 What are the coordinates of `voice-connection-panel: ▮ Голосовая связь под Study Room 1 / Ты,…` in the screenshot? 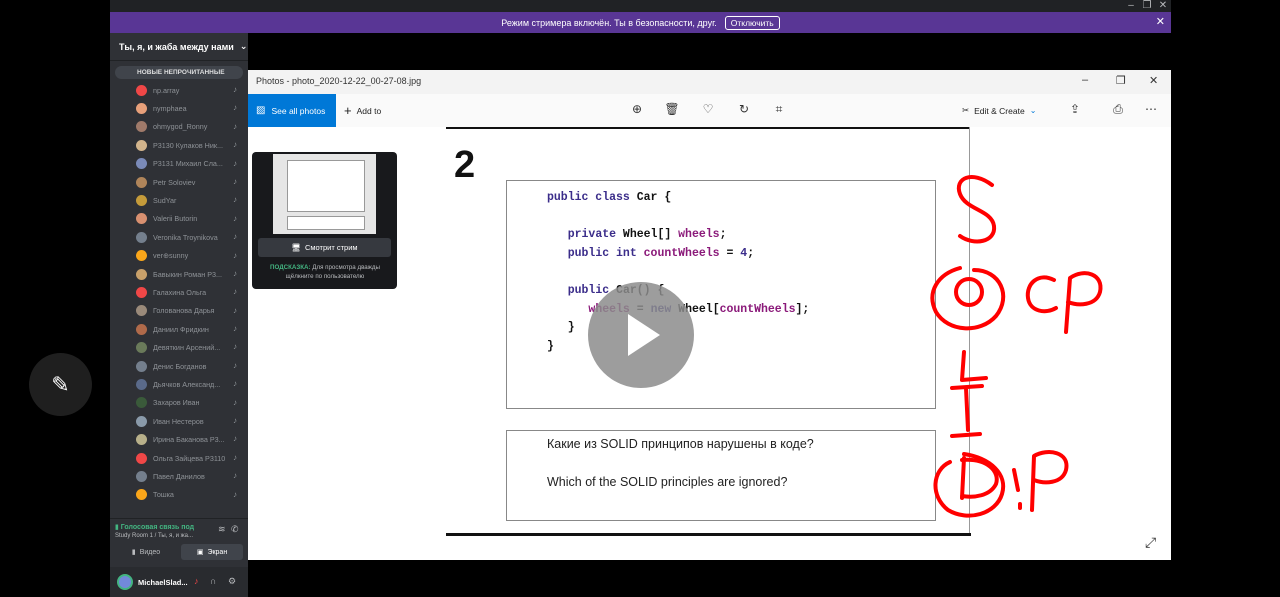 It's located at (179, 541).